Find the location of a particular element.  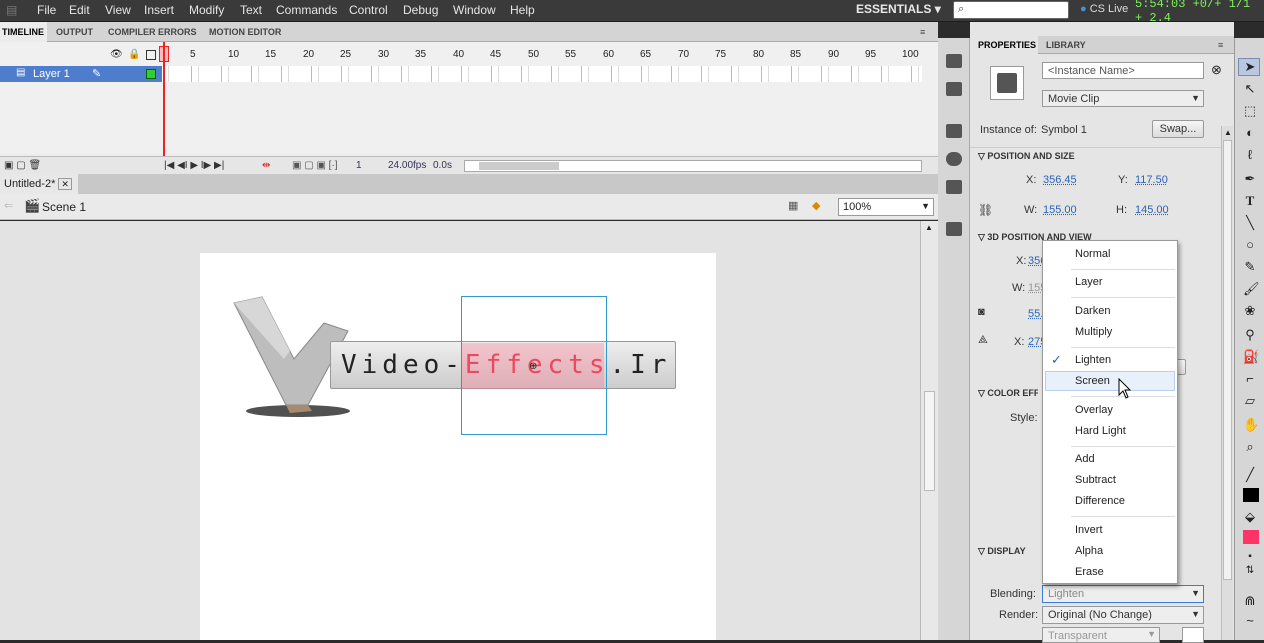

option-lighten: Lighten is located at coordinates (1093, 360).